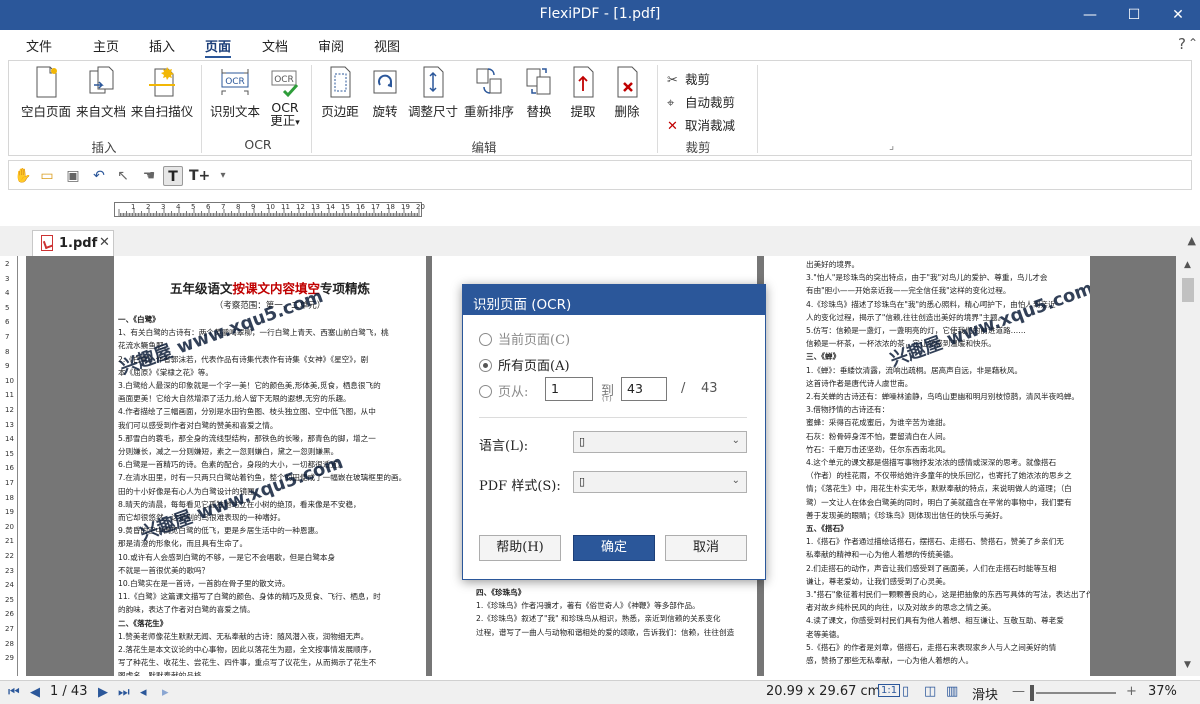  Describe the element at coordinates (103, 692) in the screenshot. I see `next-page-icon: ▶` at that location.